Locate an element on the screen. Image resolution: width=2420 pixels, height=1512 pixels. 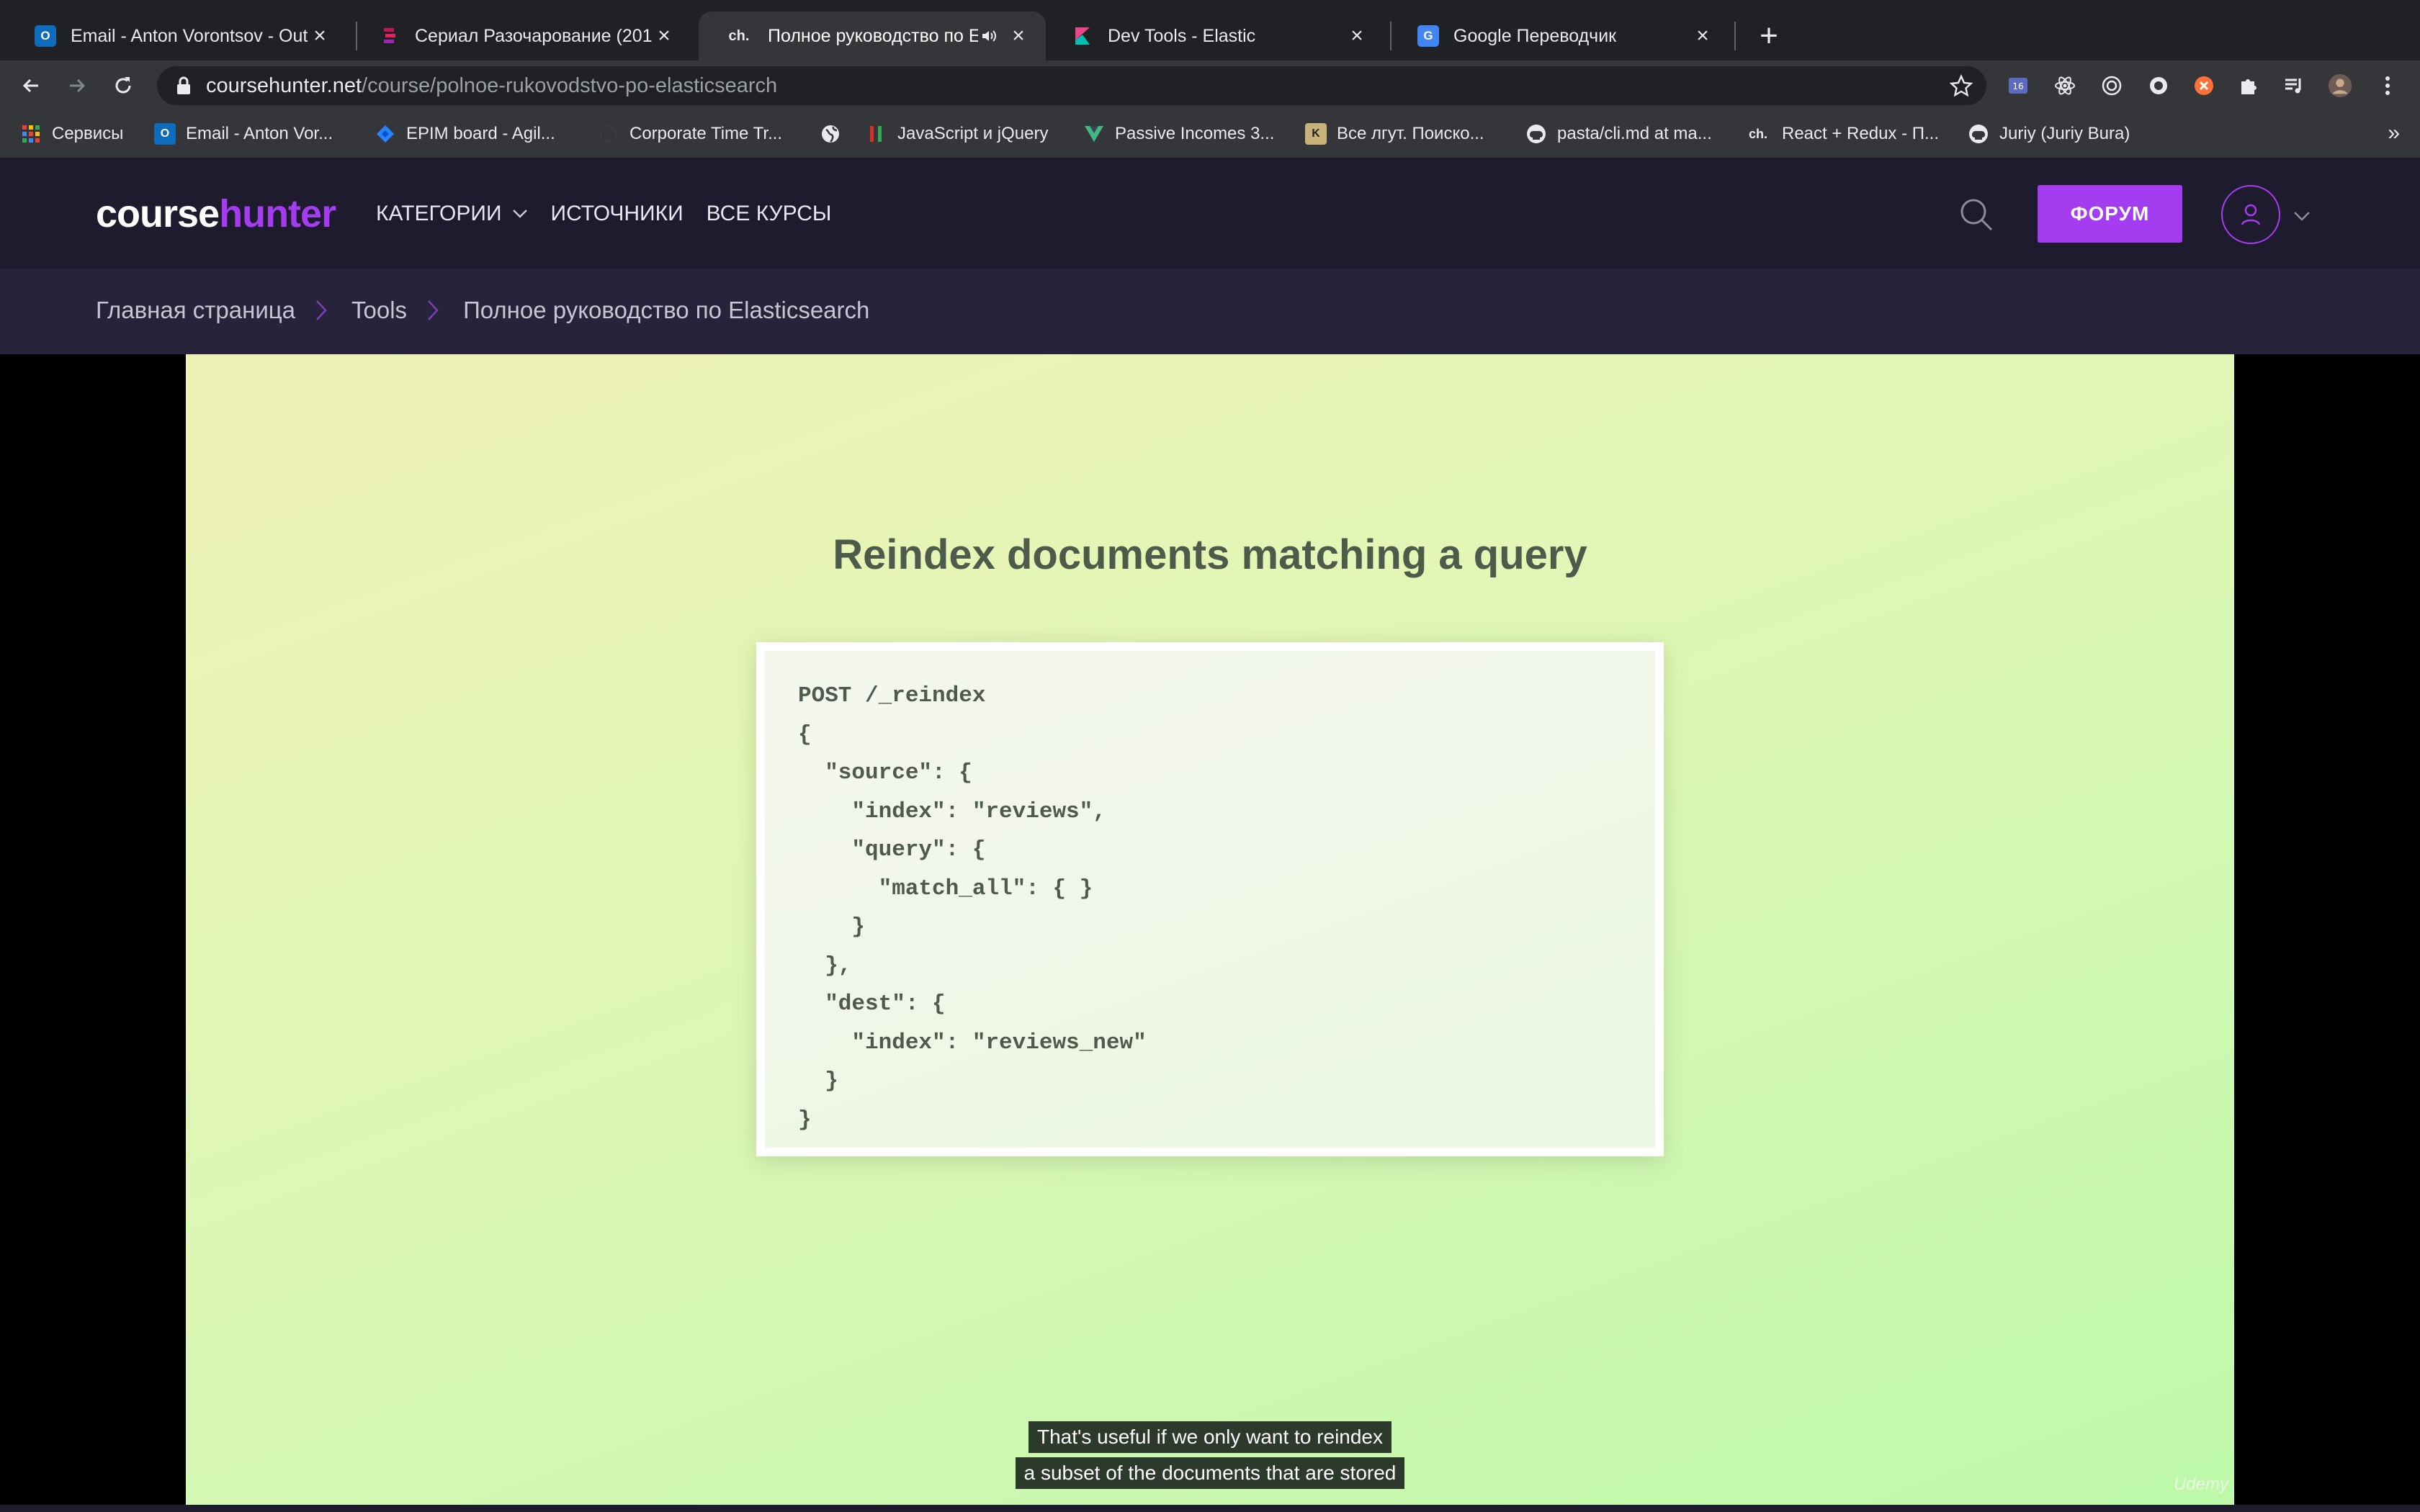
lock-icon is located at coordinates (183, 85).